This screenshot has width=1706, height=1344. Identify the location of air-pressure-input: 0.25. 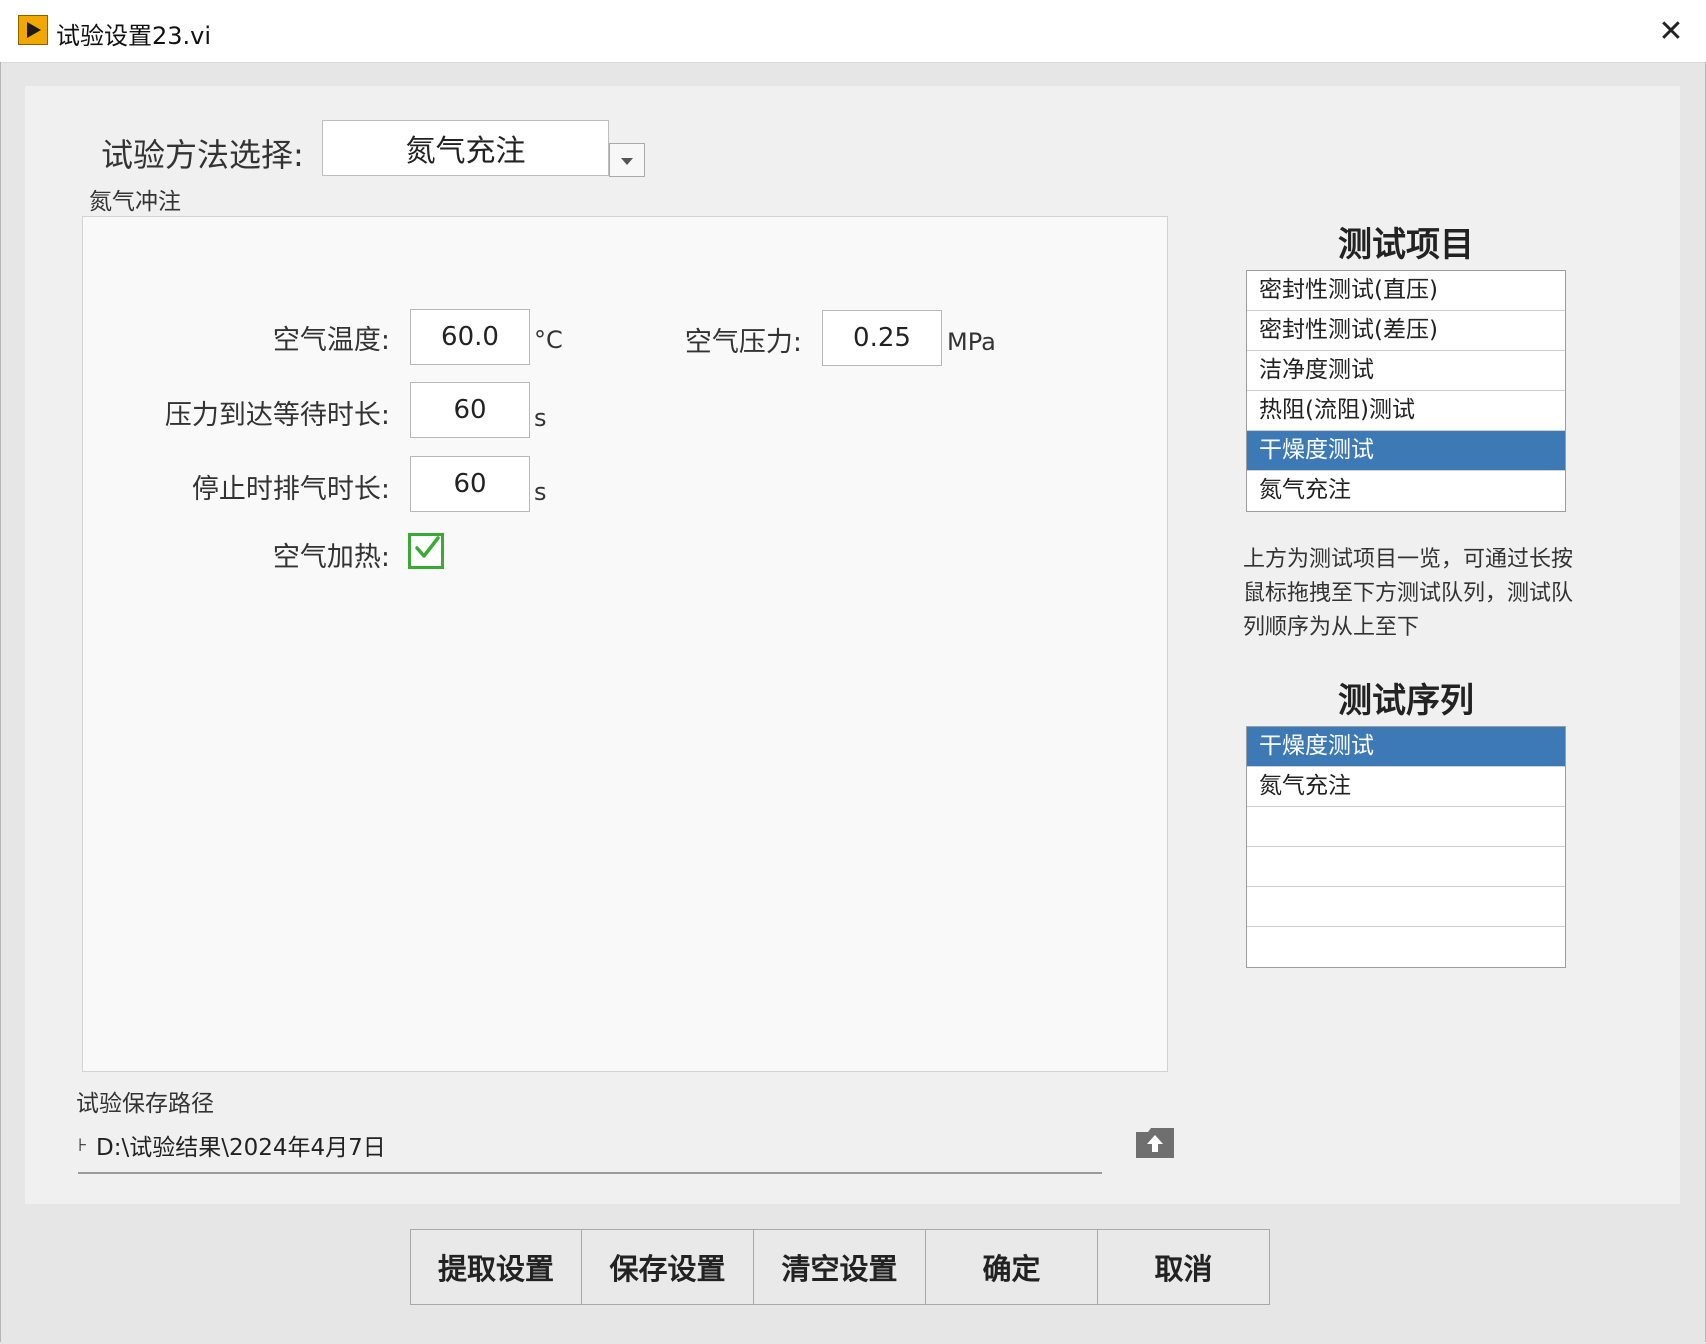
(882, 338).